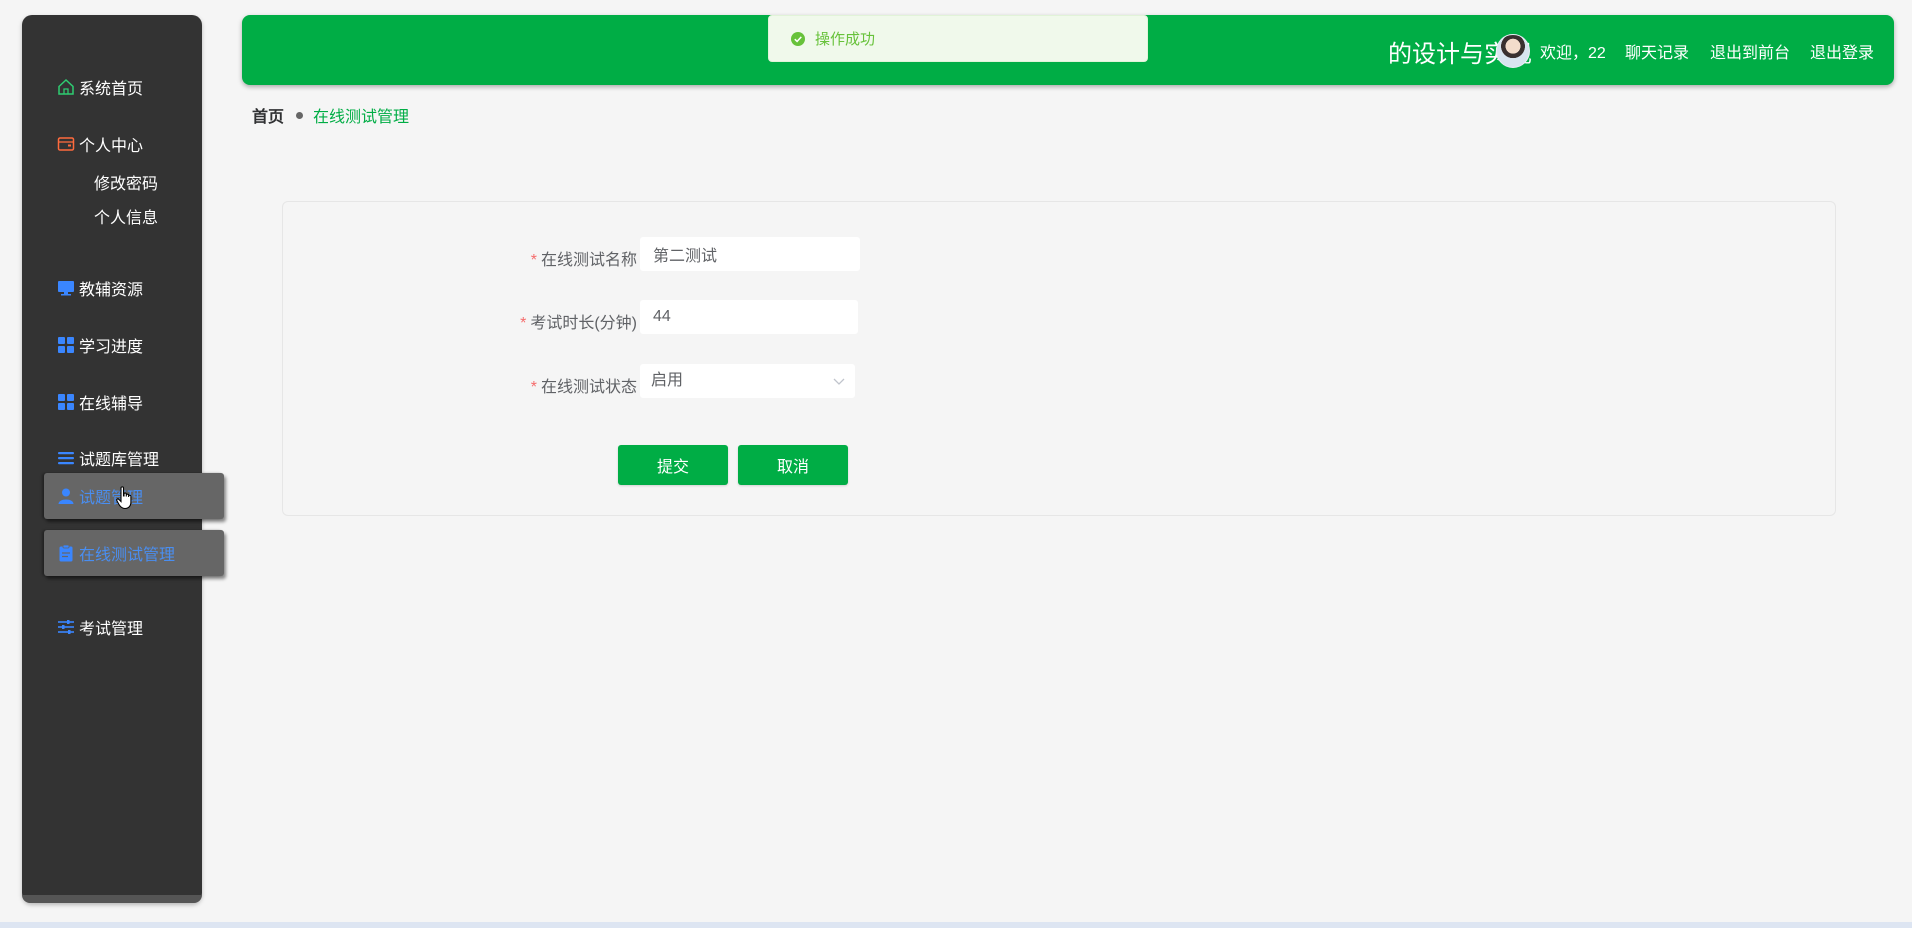  I want to click on toast-message: 操作成功, so click(845, 39).